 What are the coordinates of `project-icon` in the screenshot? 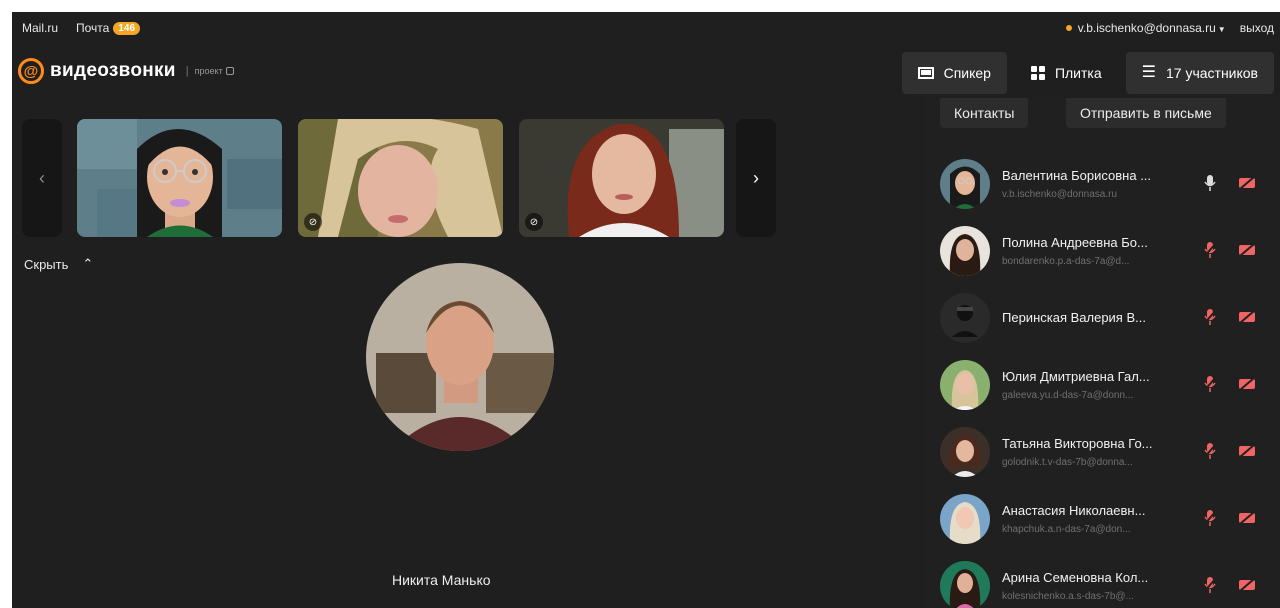 It's located at (229, 71).